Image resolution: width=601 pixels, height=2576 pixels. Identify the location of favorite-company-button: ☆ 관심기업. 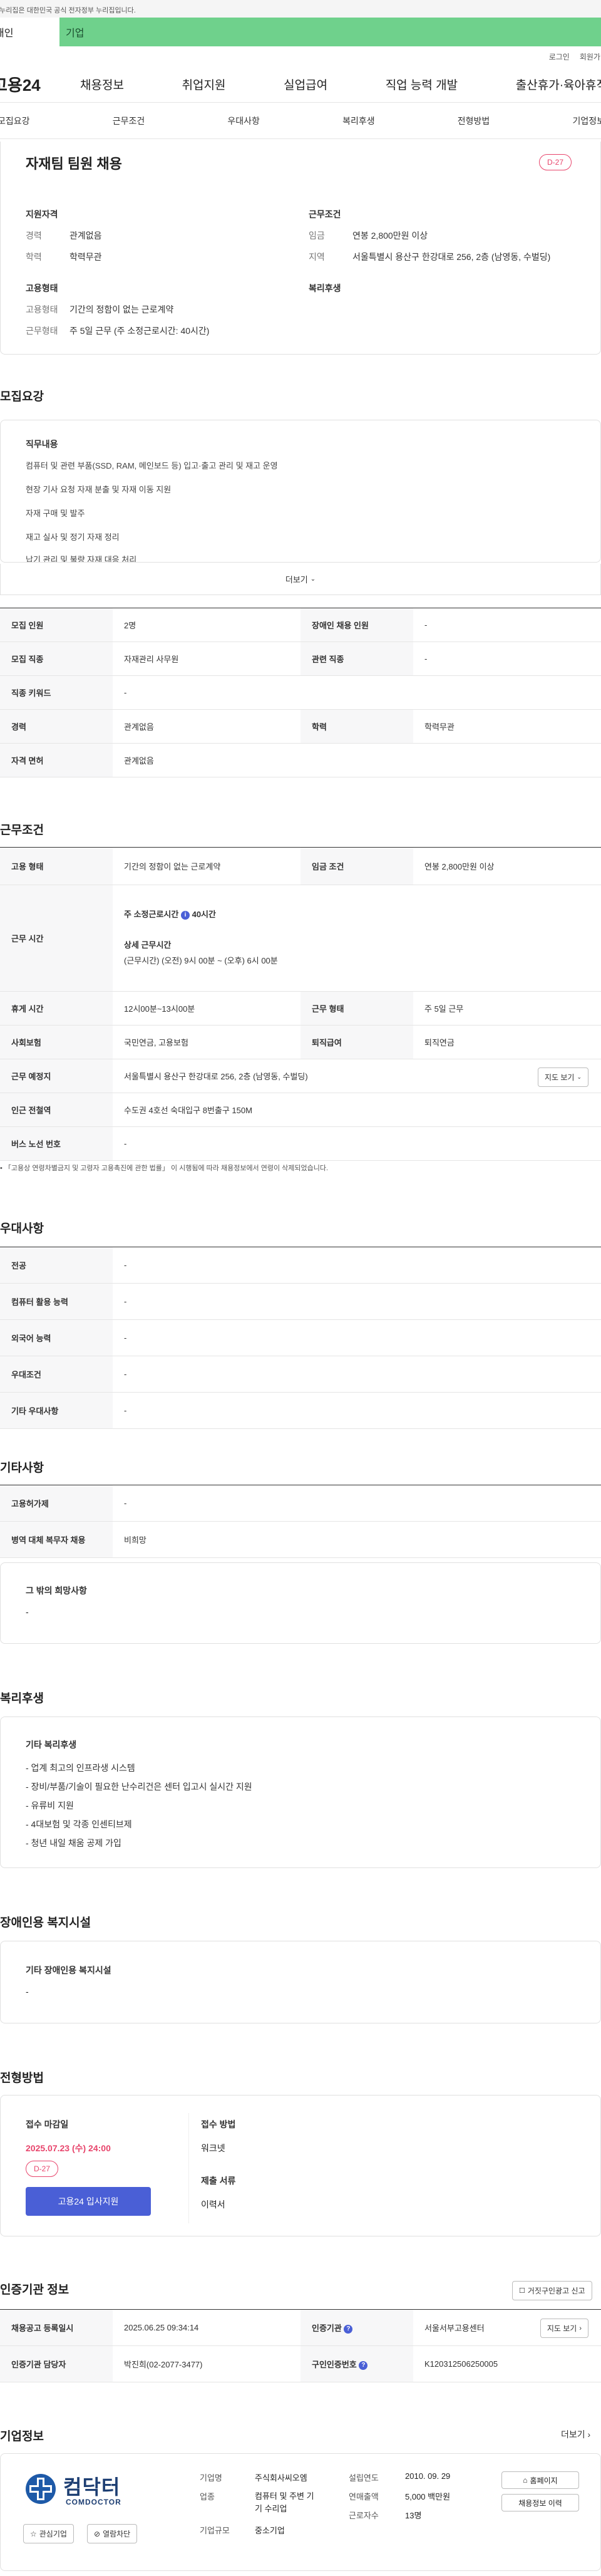
(49, 2533).